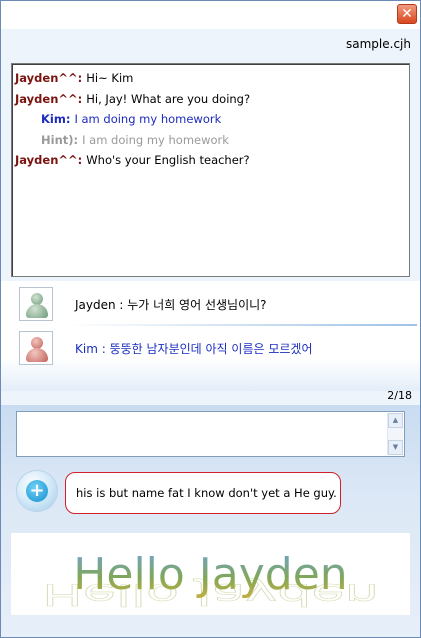 This screenshot has height=638, width=421. I want to click on chat-message: Who's your English teacher?, so click(168, 160).